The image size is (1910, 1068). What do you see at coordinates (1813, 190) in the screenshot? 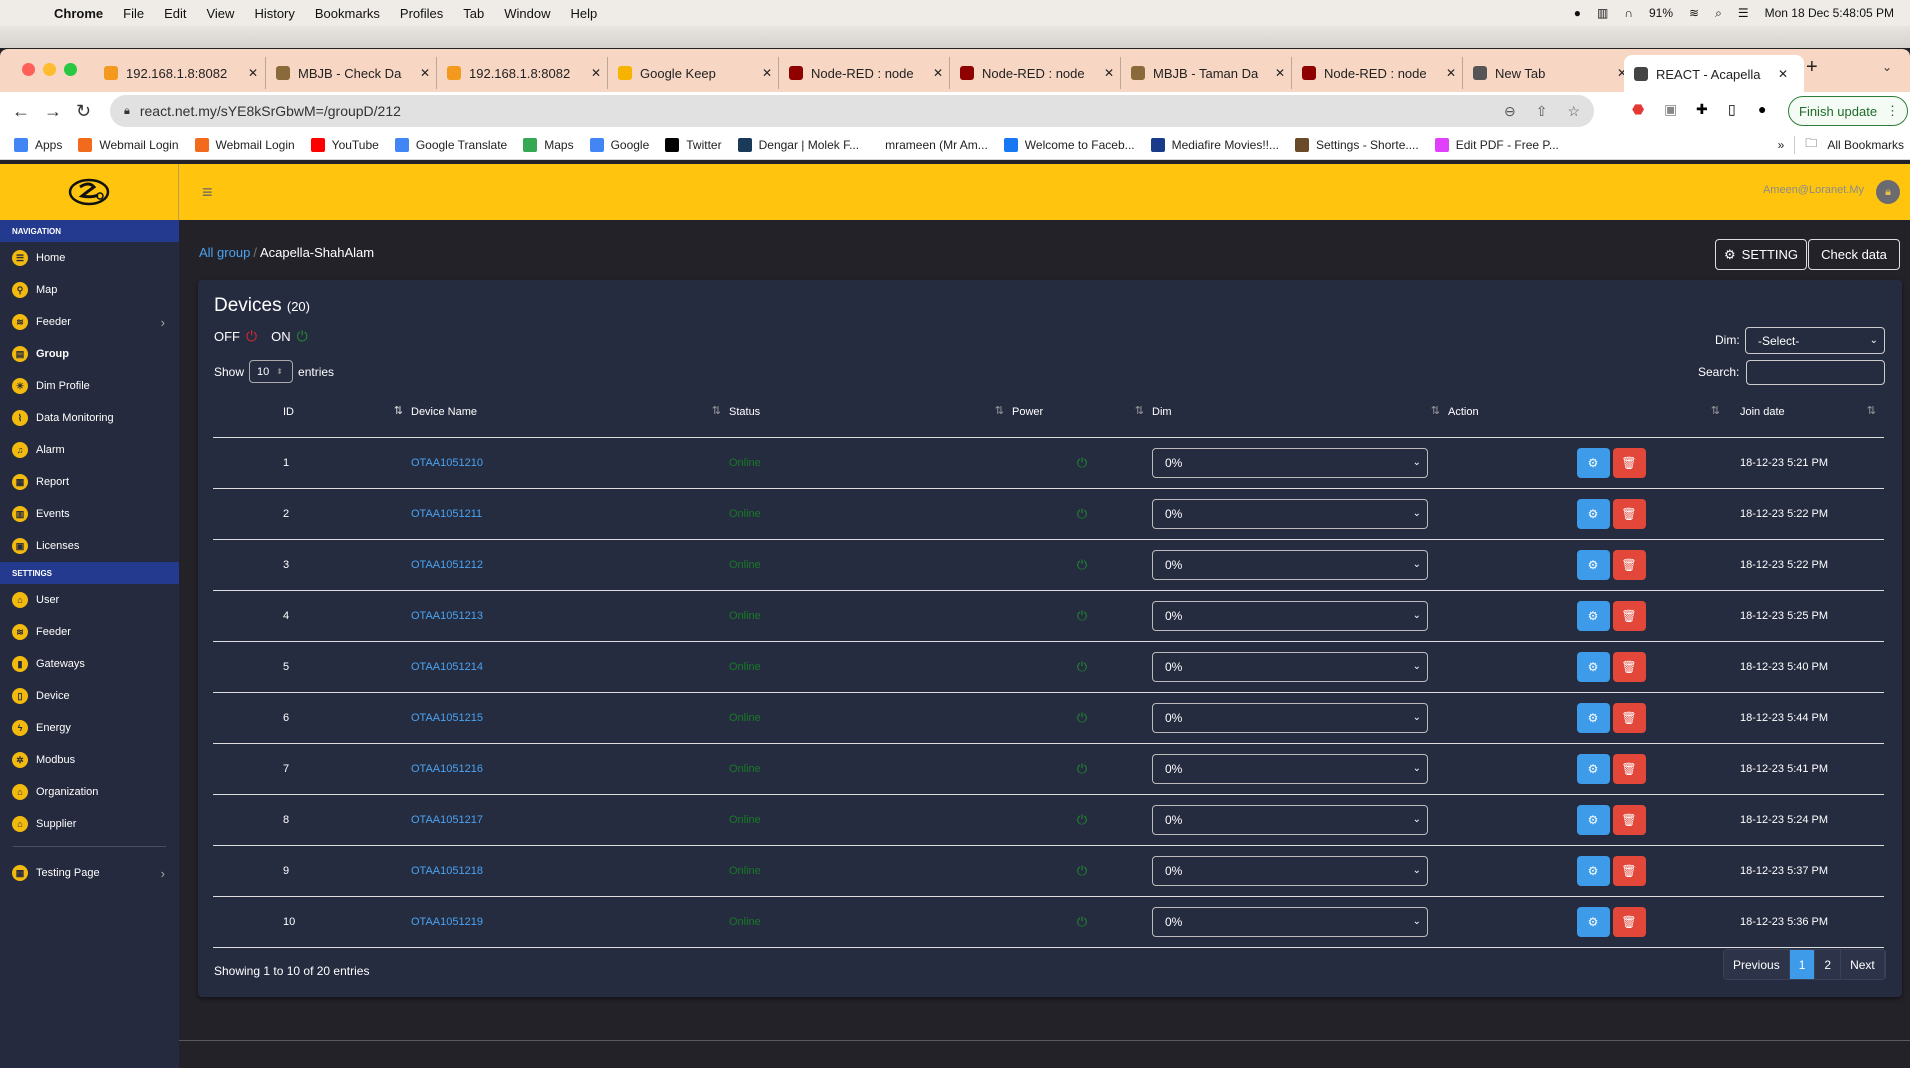
I see `user-email: Ameen@Loranet.My` at bounding box center [1813, 190].